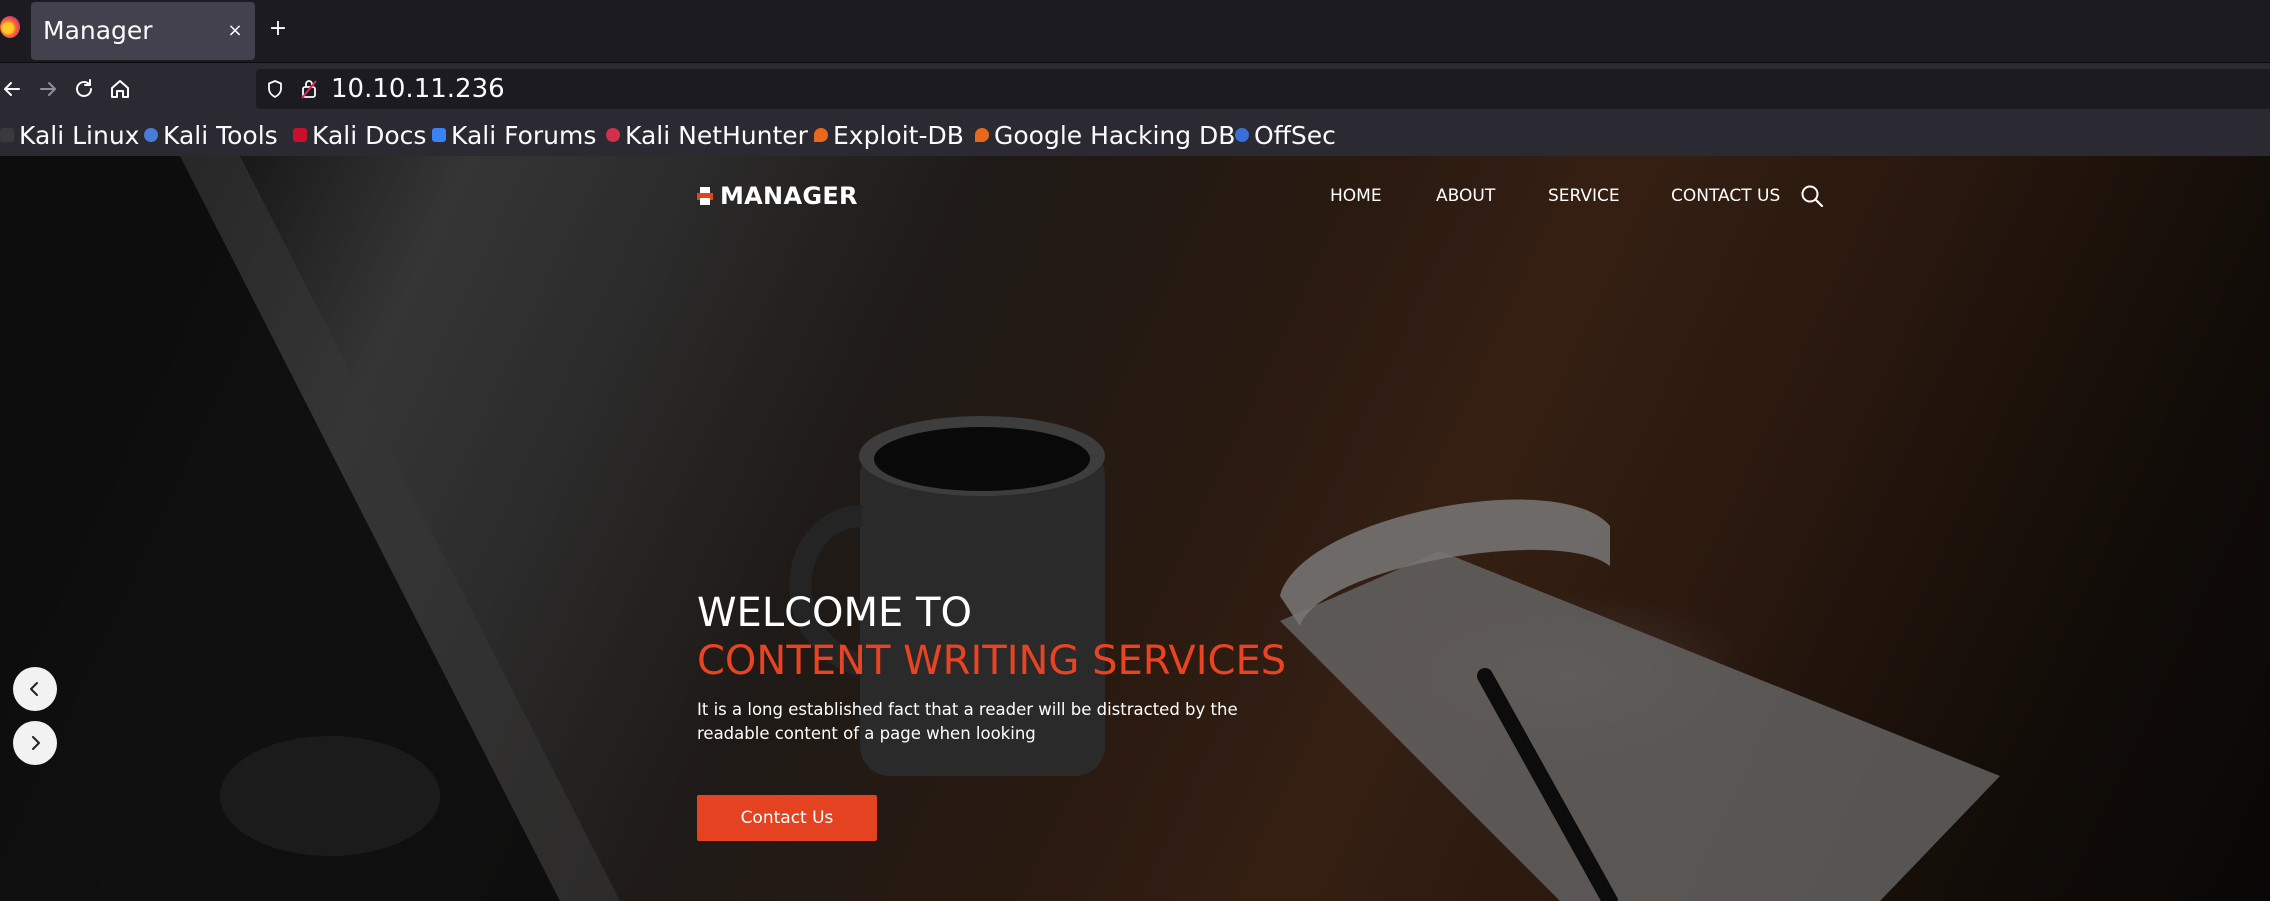 The height and width of the screenshot is (901, 2270). I want to click on bookmark-exploit-db: Exploit-DB, so click(889, 135).